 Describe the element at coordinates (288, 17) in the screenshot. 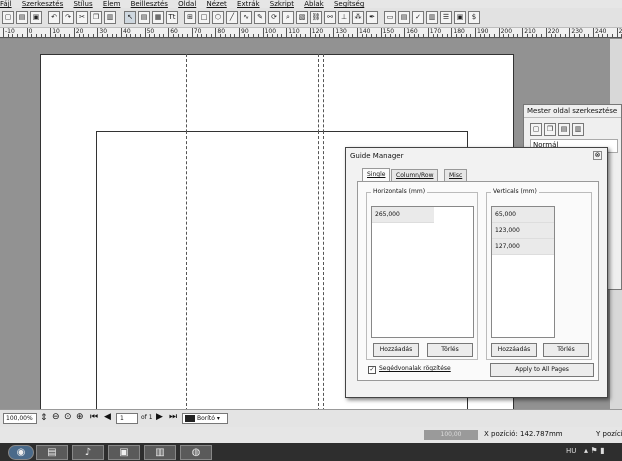

I see `zoom-icon: ⌕` at that location.